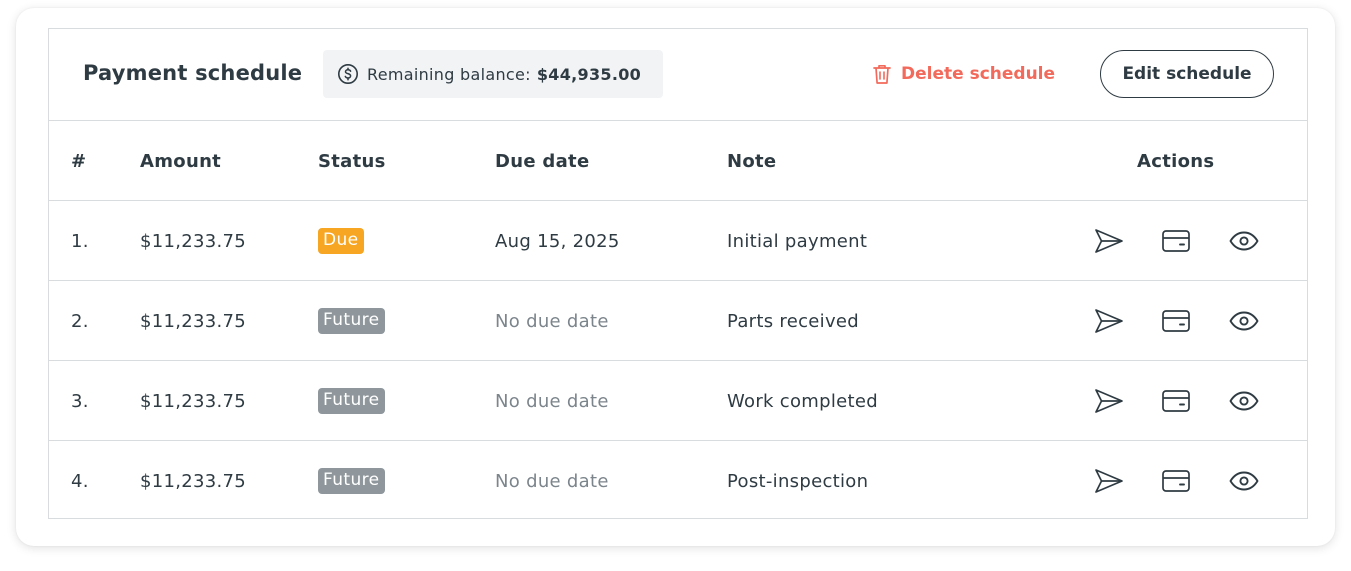 Image resolution: width=1351 pixels, height=571 pixels. I want to click on delete-schedule-label: Delete schedule, so click(978, 74).